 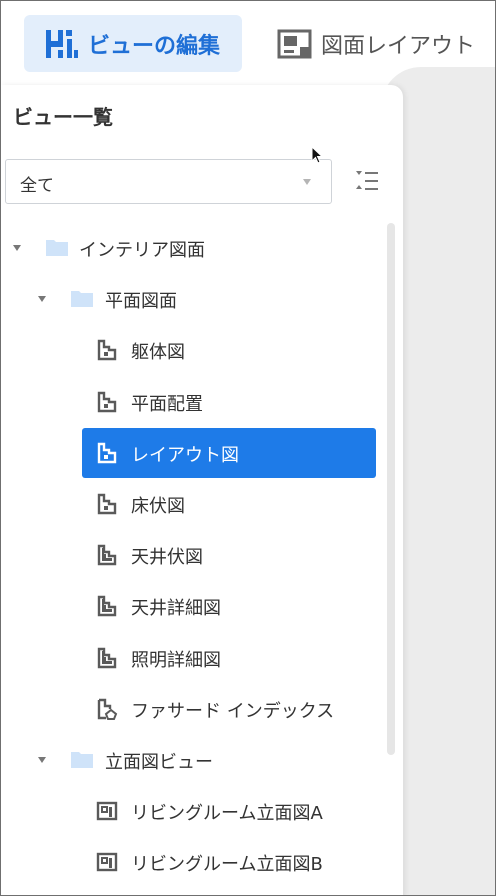 I want to click on tree-item-label: リビングルーム立面図A, so click(x=227, y=814).